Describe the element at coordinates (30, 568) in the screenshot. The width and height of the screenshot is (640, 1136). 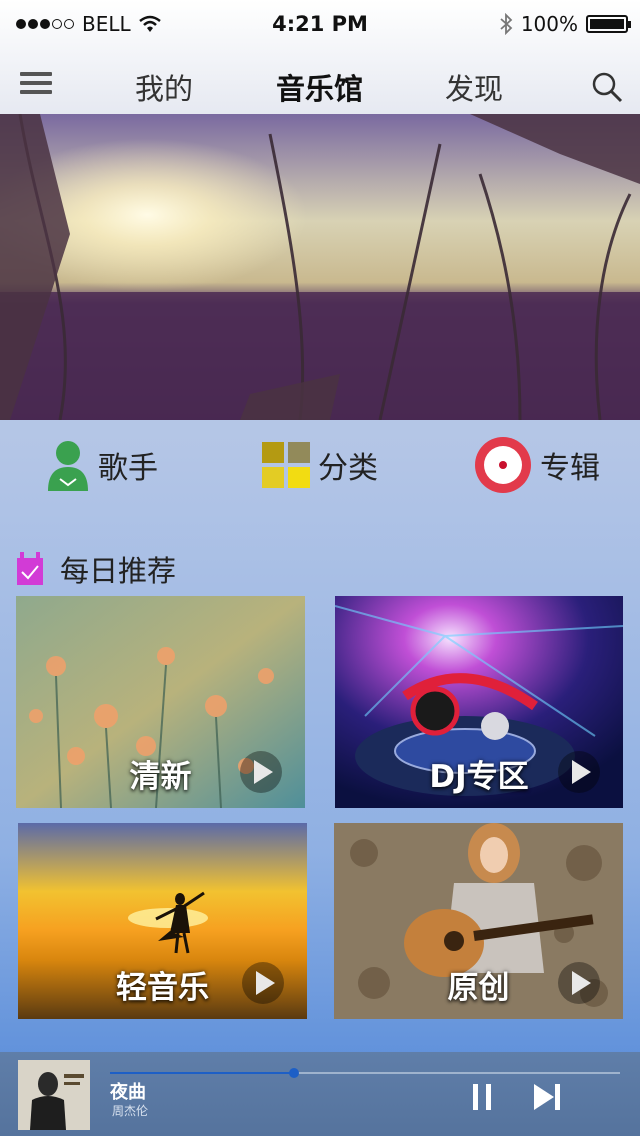
I see `calendar-check-icon` at that location.